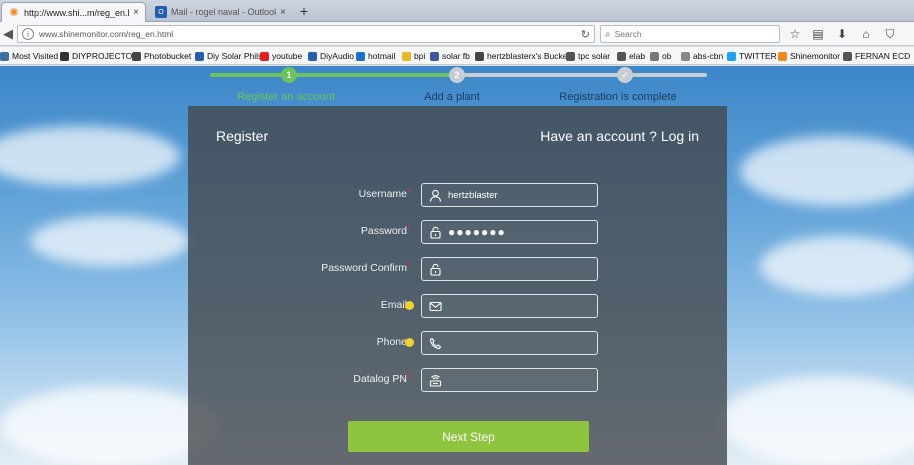  What do you see at coordinates (224, 12) in the screenshot?
I see `tab-title: Mail - rogel naval - Outlook` at bounding box center [224, 12].